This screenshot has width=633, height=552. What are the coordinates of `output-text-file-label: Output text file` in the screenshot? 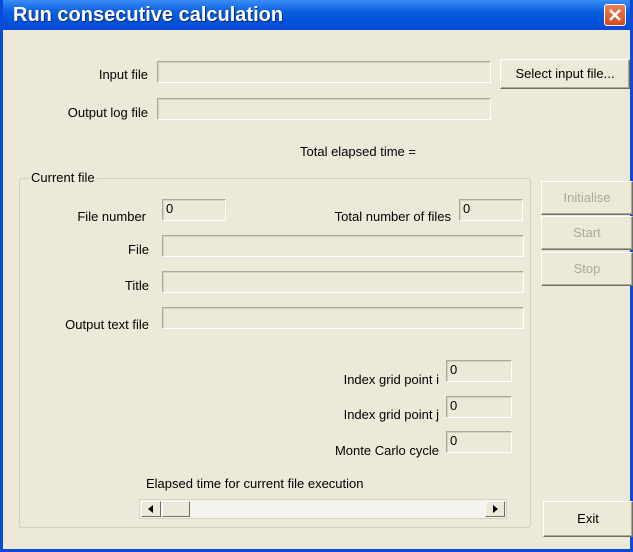 It's located at (107, 324).